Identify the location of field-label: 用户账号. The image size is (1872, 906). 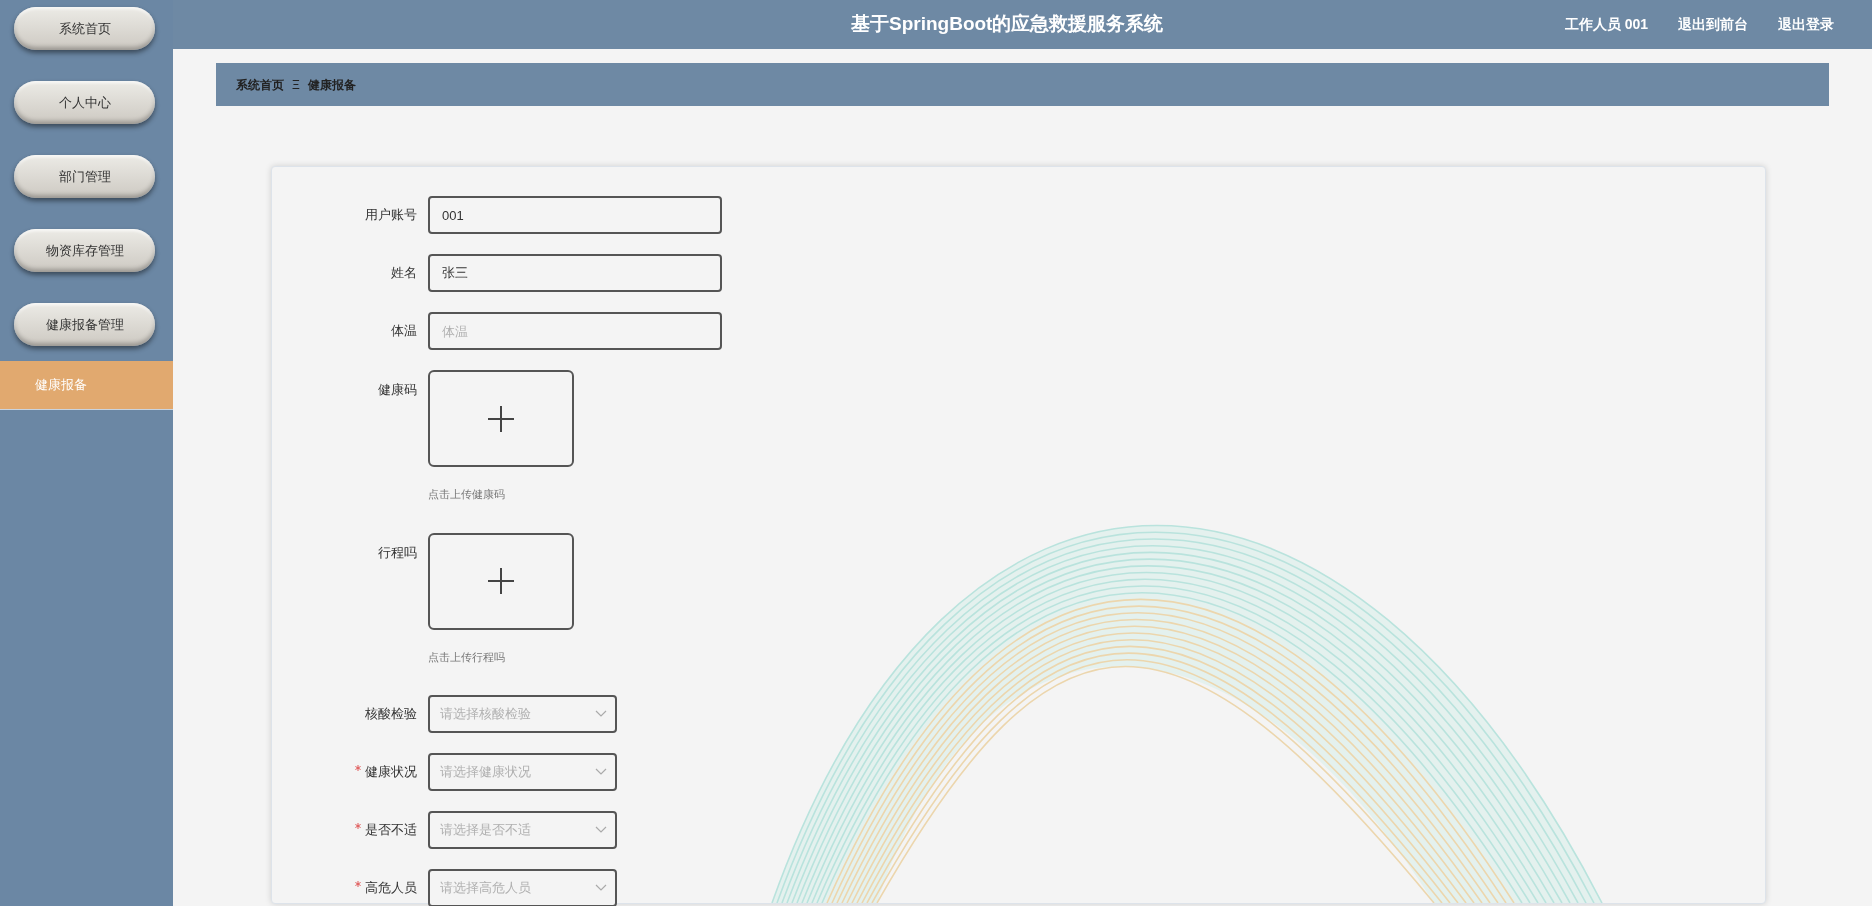
(391, 215).